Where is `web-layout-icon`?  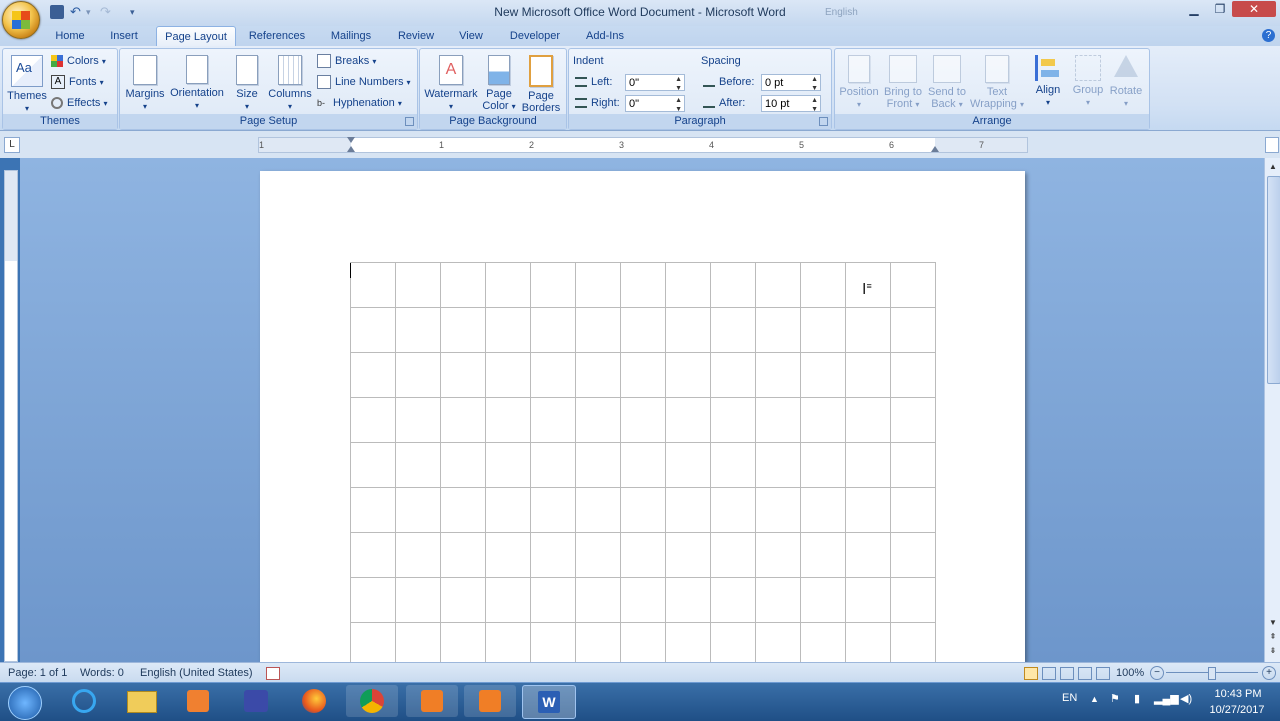
web-layout-icon is located at coordinates (1067, 673).